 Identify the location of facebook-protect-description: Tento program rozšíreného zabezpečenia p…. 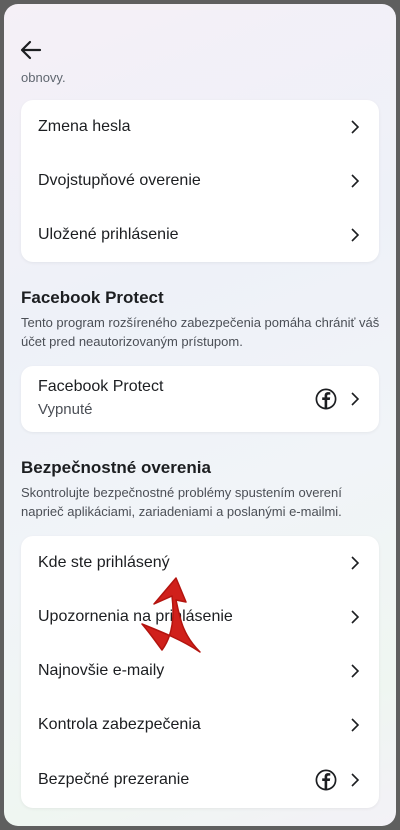
(200, 332).